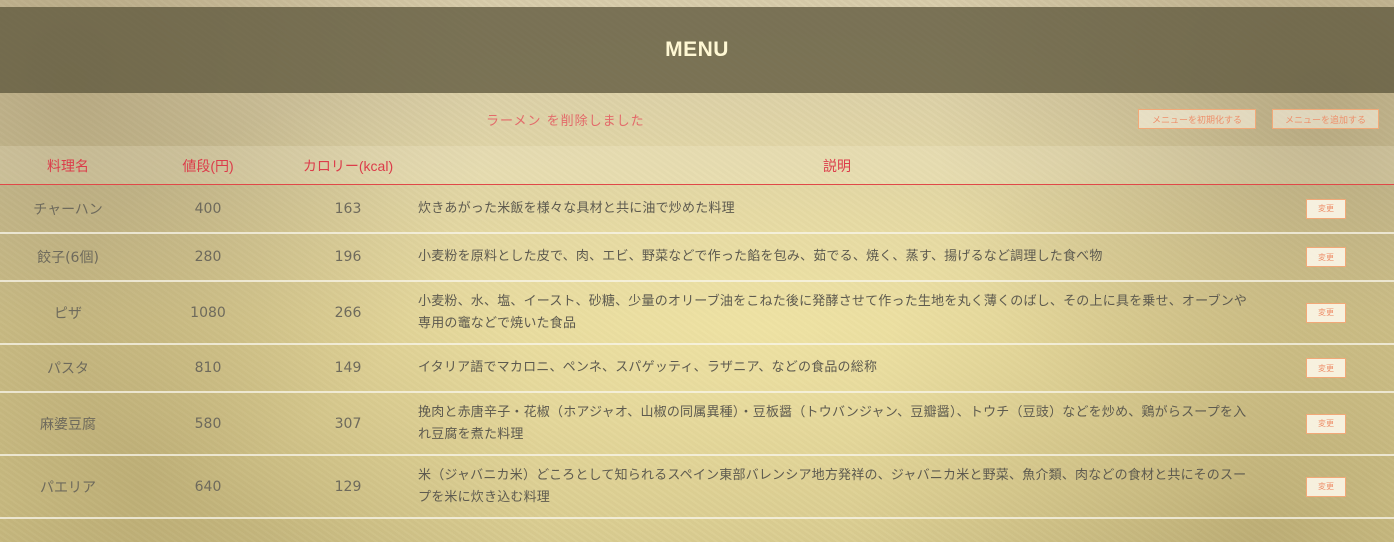 The height and width of the screenshot is (542, 1394). I want to click on table-header: 料理名 値段(円) カロリー(kcal) 説明, so click(697, 165).